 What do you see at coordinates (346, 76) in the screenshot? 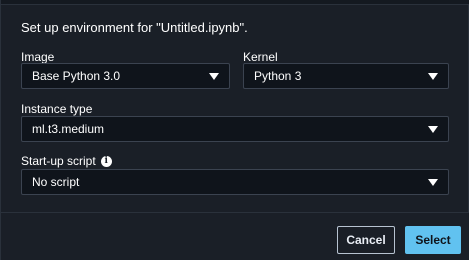
I see `kernel-select: Python 3` at bounding box center [346, 76].